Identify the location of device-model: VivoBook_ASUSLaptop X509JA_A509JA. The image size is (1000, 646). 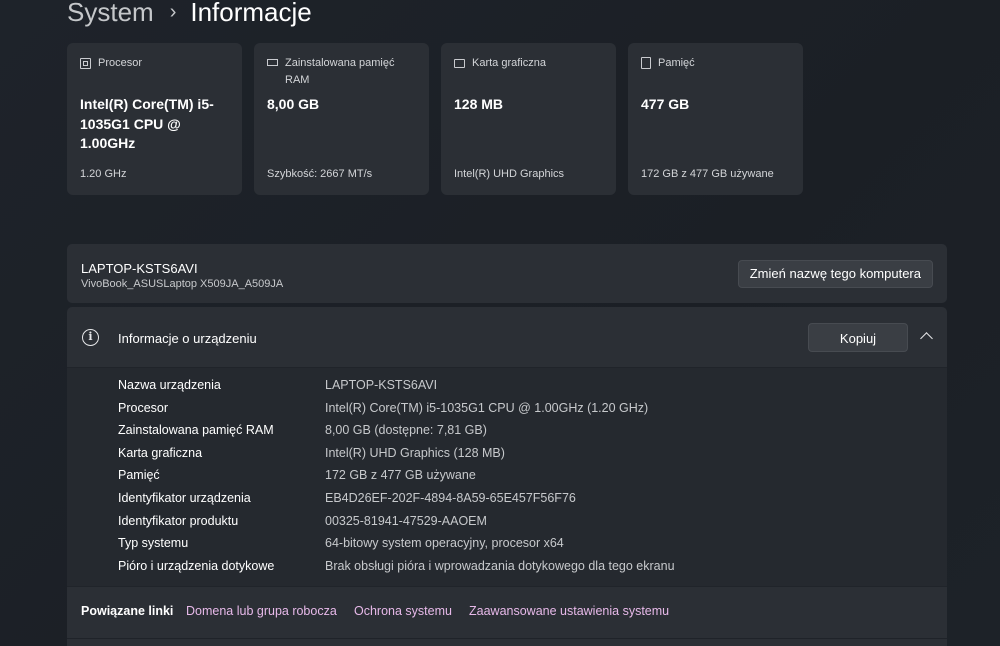
(182, 284).